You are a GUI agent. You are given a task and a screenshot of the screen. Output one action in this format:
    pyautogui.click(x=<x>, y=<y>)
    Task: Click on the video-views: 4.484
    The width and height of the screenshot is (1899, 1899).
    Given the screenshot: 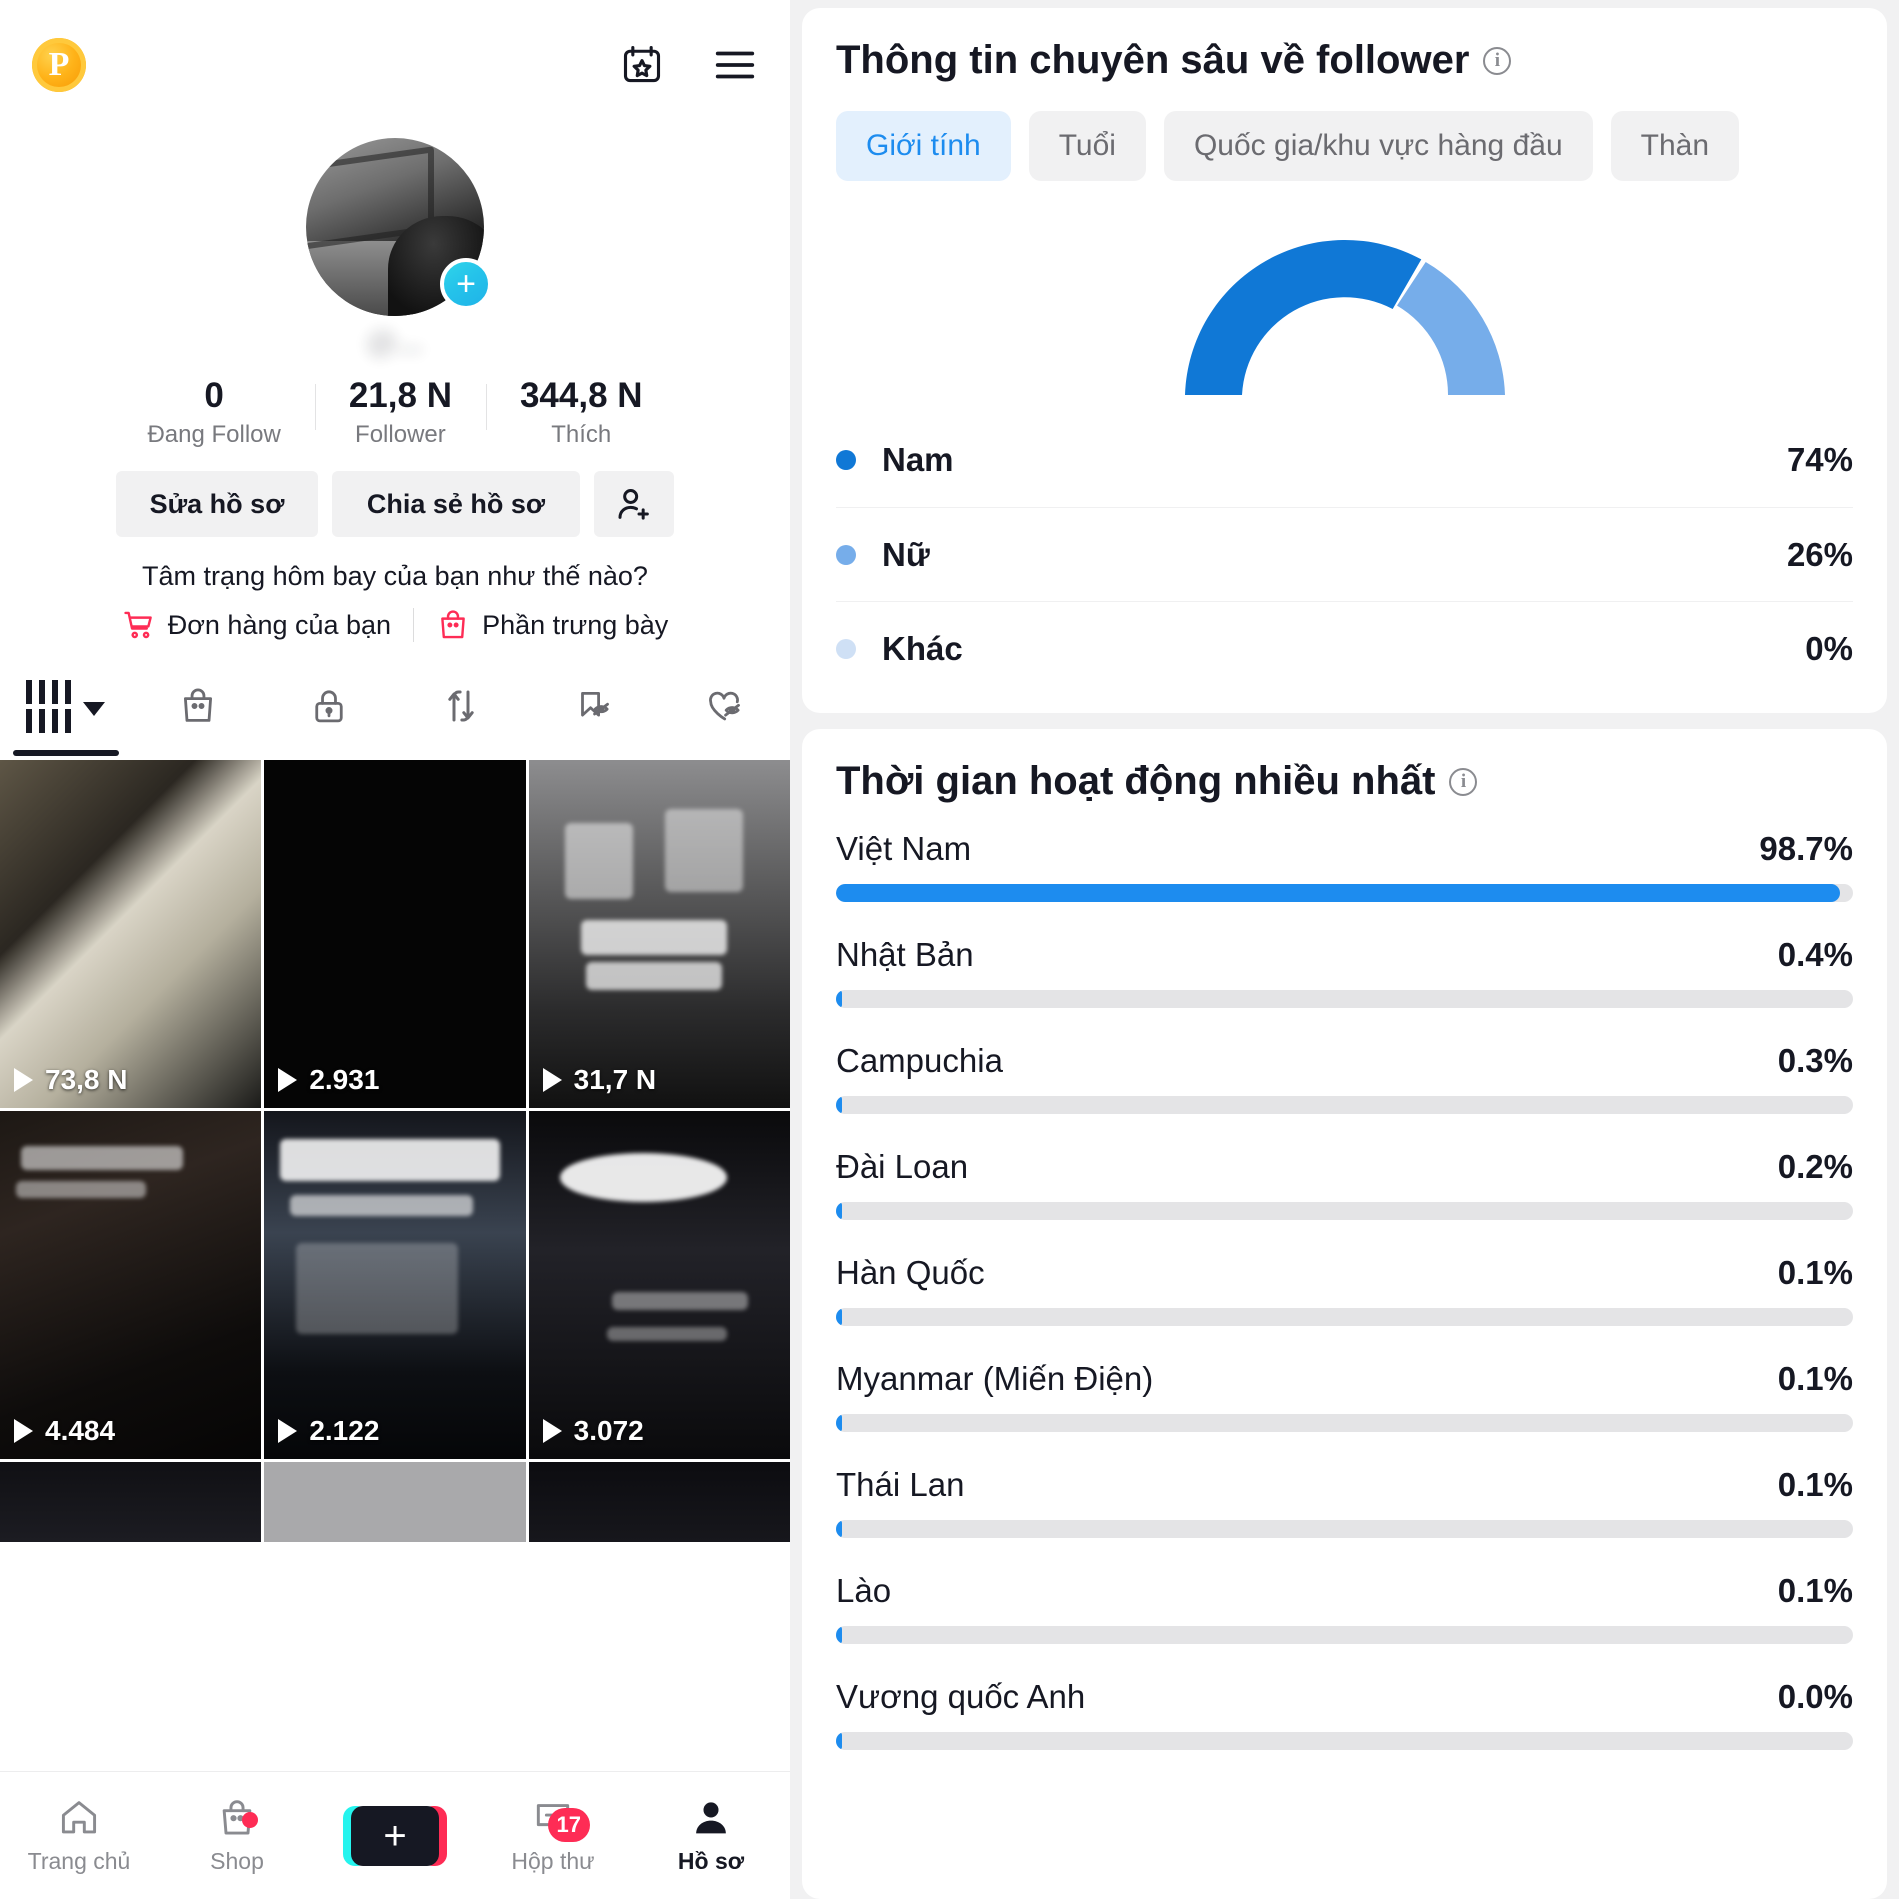 What is the action you would take?
    pyautogui.click(x=64, y=1431)
    